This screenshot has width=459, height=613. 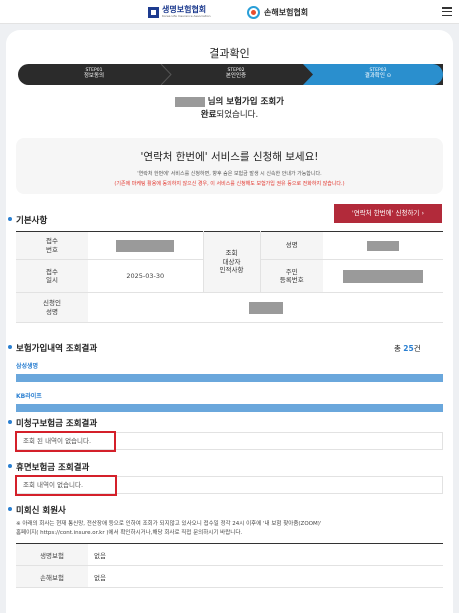 I want to click on completion-message: 님의 보험가입 조회가 완료되었습니다., so click(x=229, y=109).